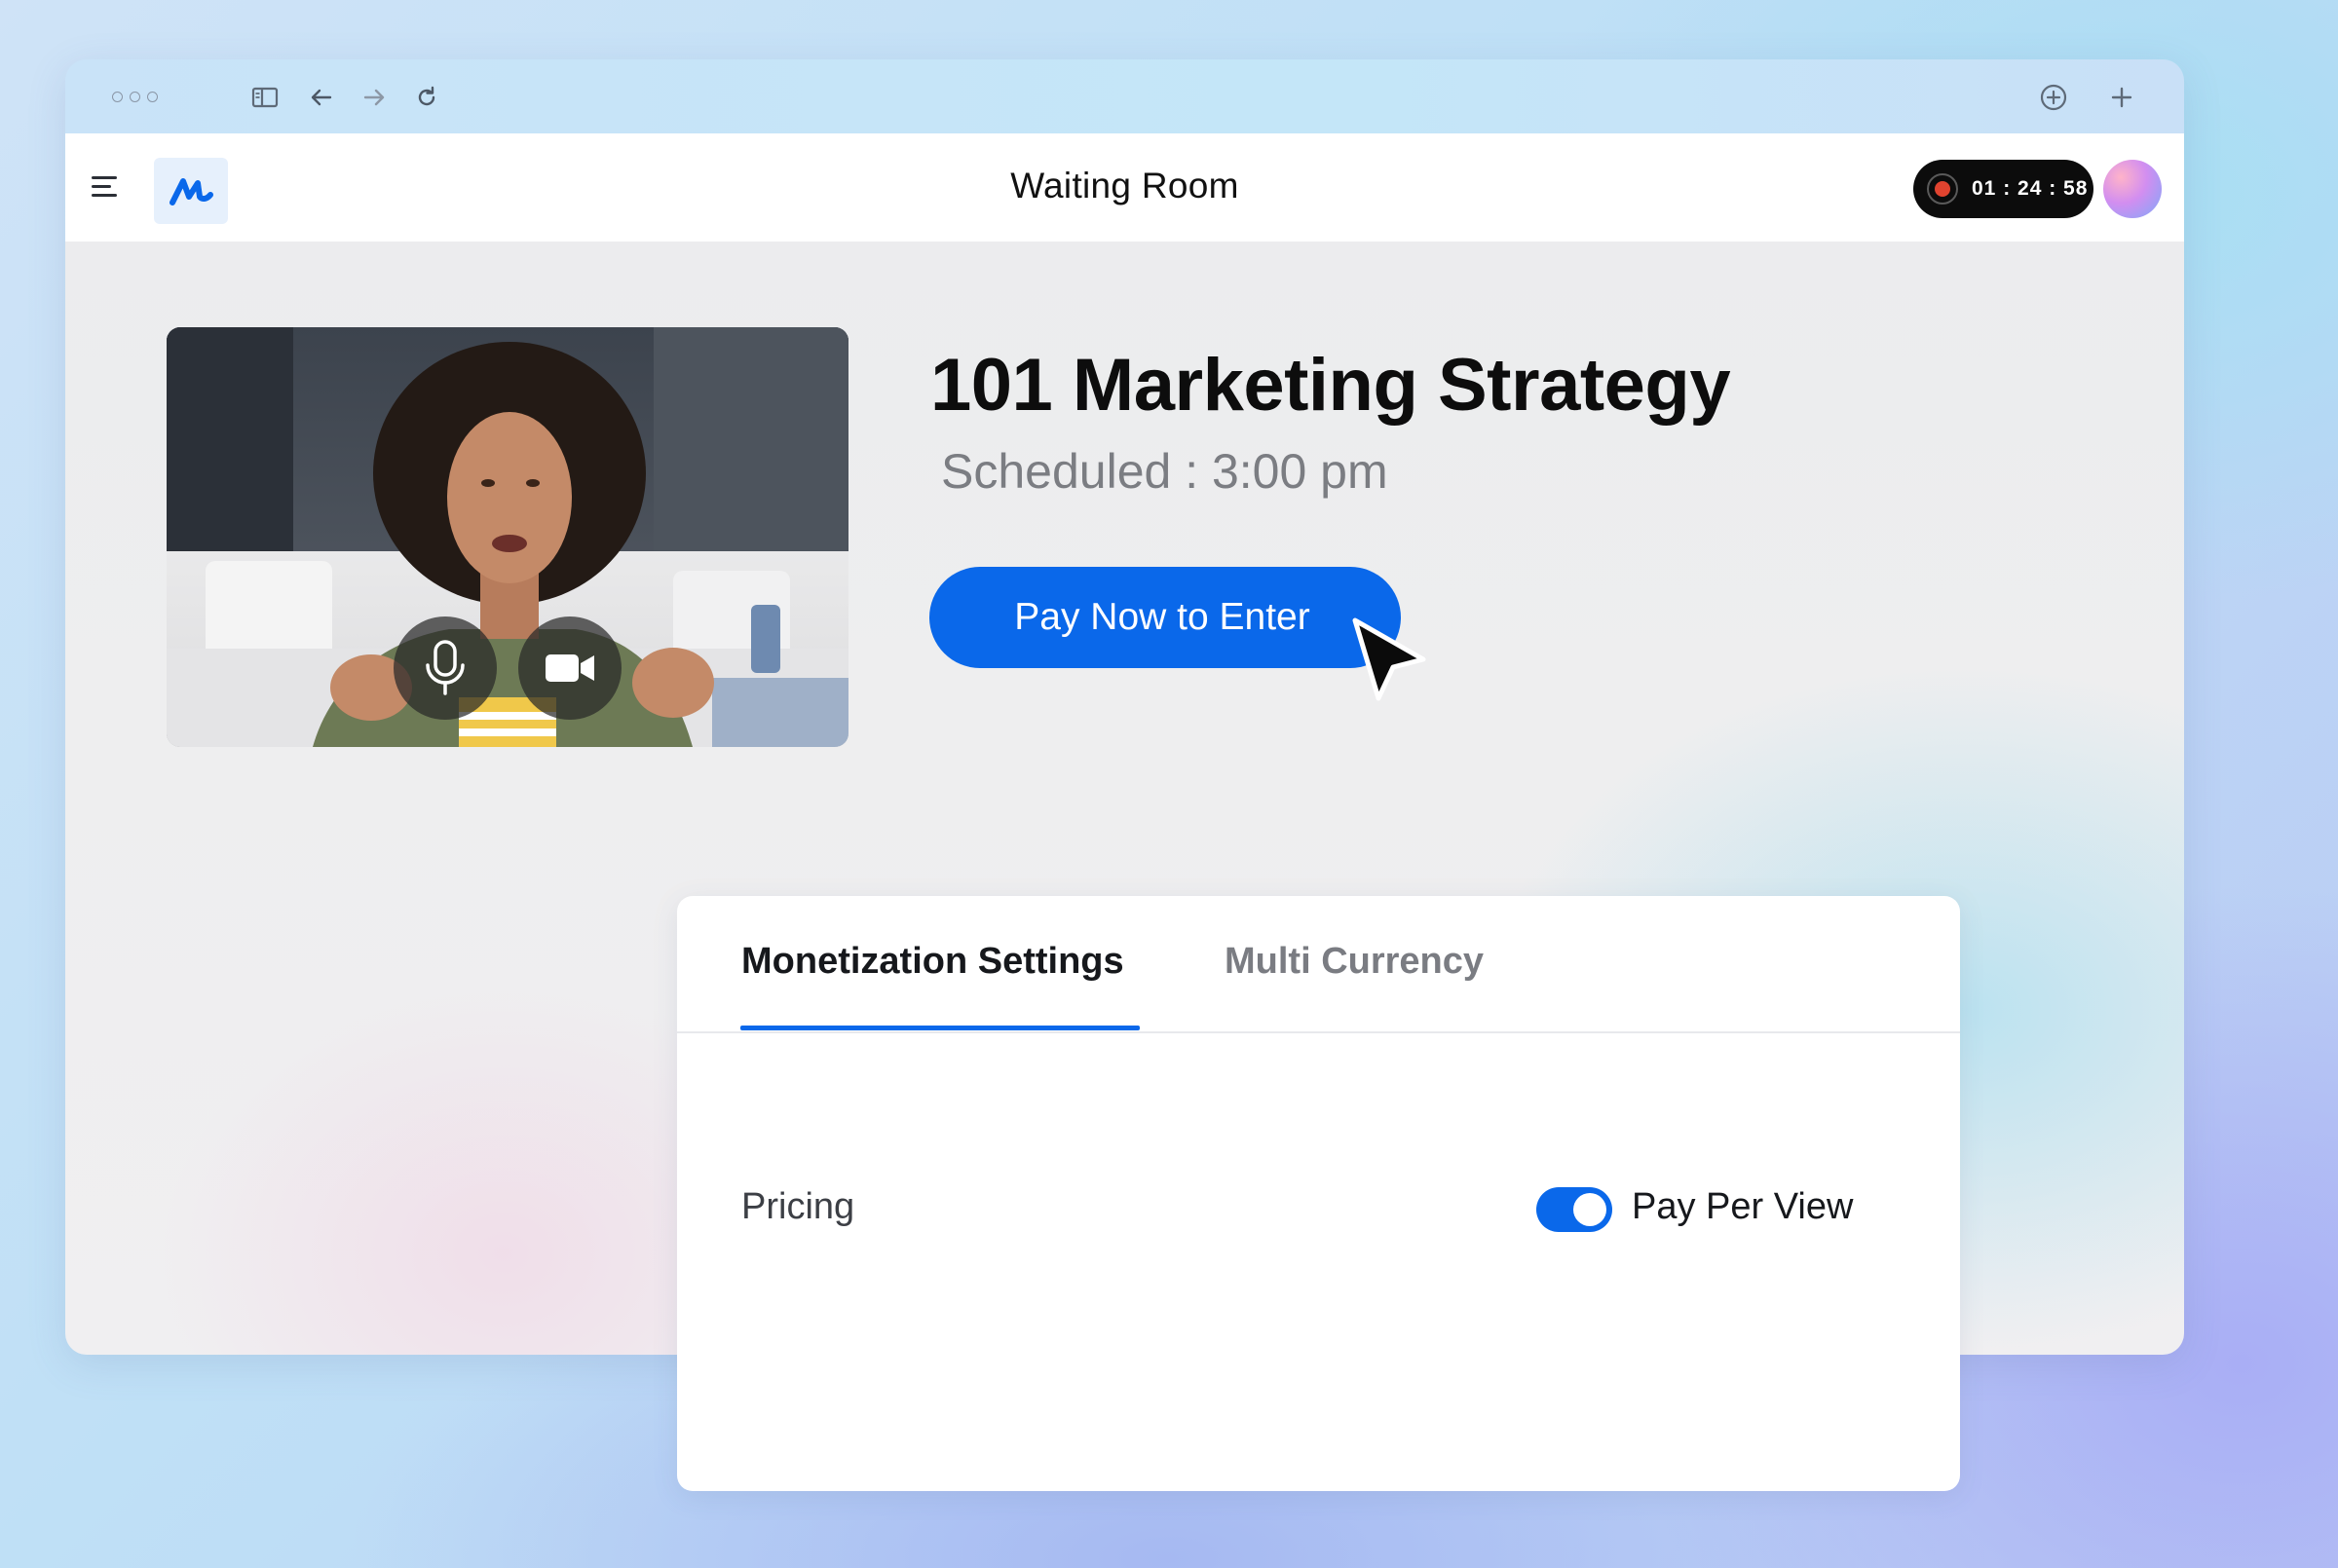  What do you see at coordinates (374, 97) in the screenshot?
I see `forward-arrow-icon` at bounding box center [374, 97].